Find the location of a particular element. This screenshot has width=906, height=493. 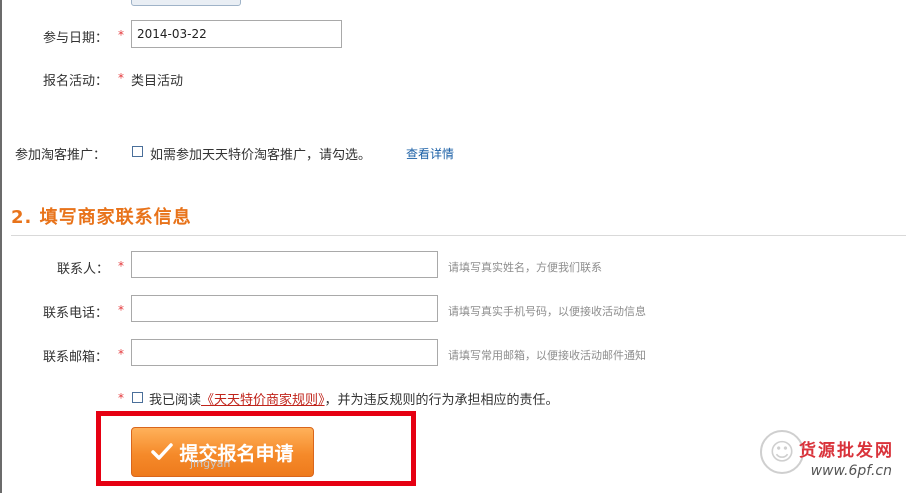

phone-label: 联系电话： is located at coordinates (76, 313).